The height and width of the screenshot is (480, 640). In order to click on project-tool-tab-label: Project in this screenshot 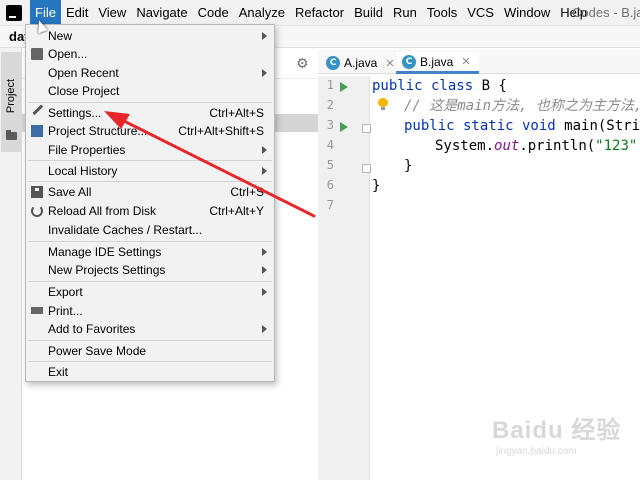, I will do `click(11, 96)`.